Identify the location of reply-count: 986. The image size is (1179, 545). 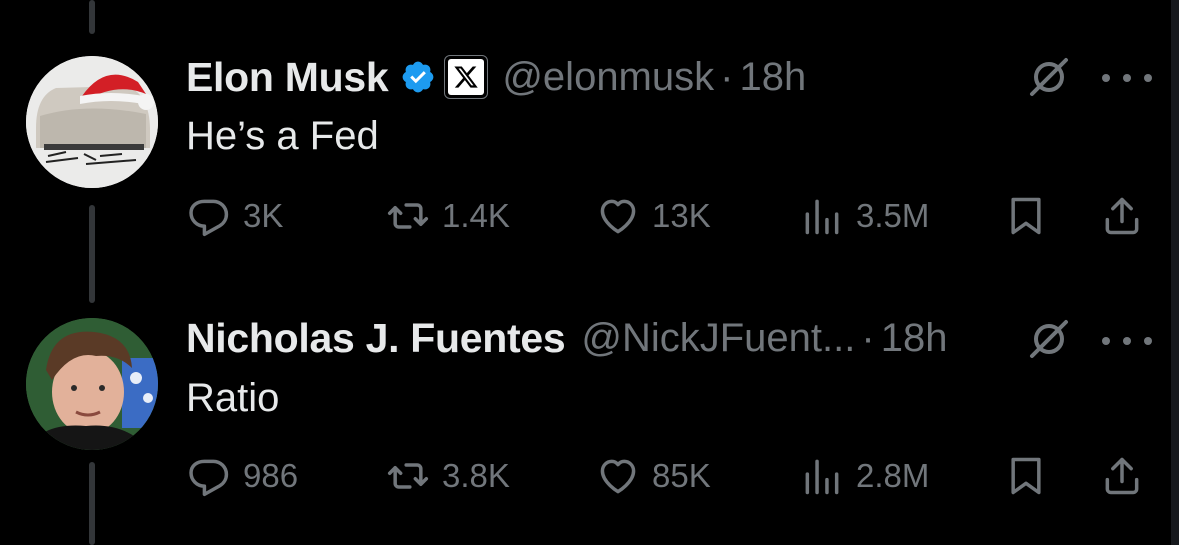
(271, 475).